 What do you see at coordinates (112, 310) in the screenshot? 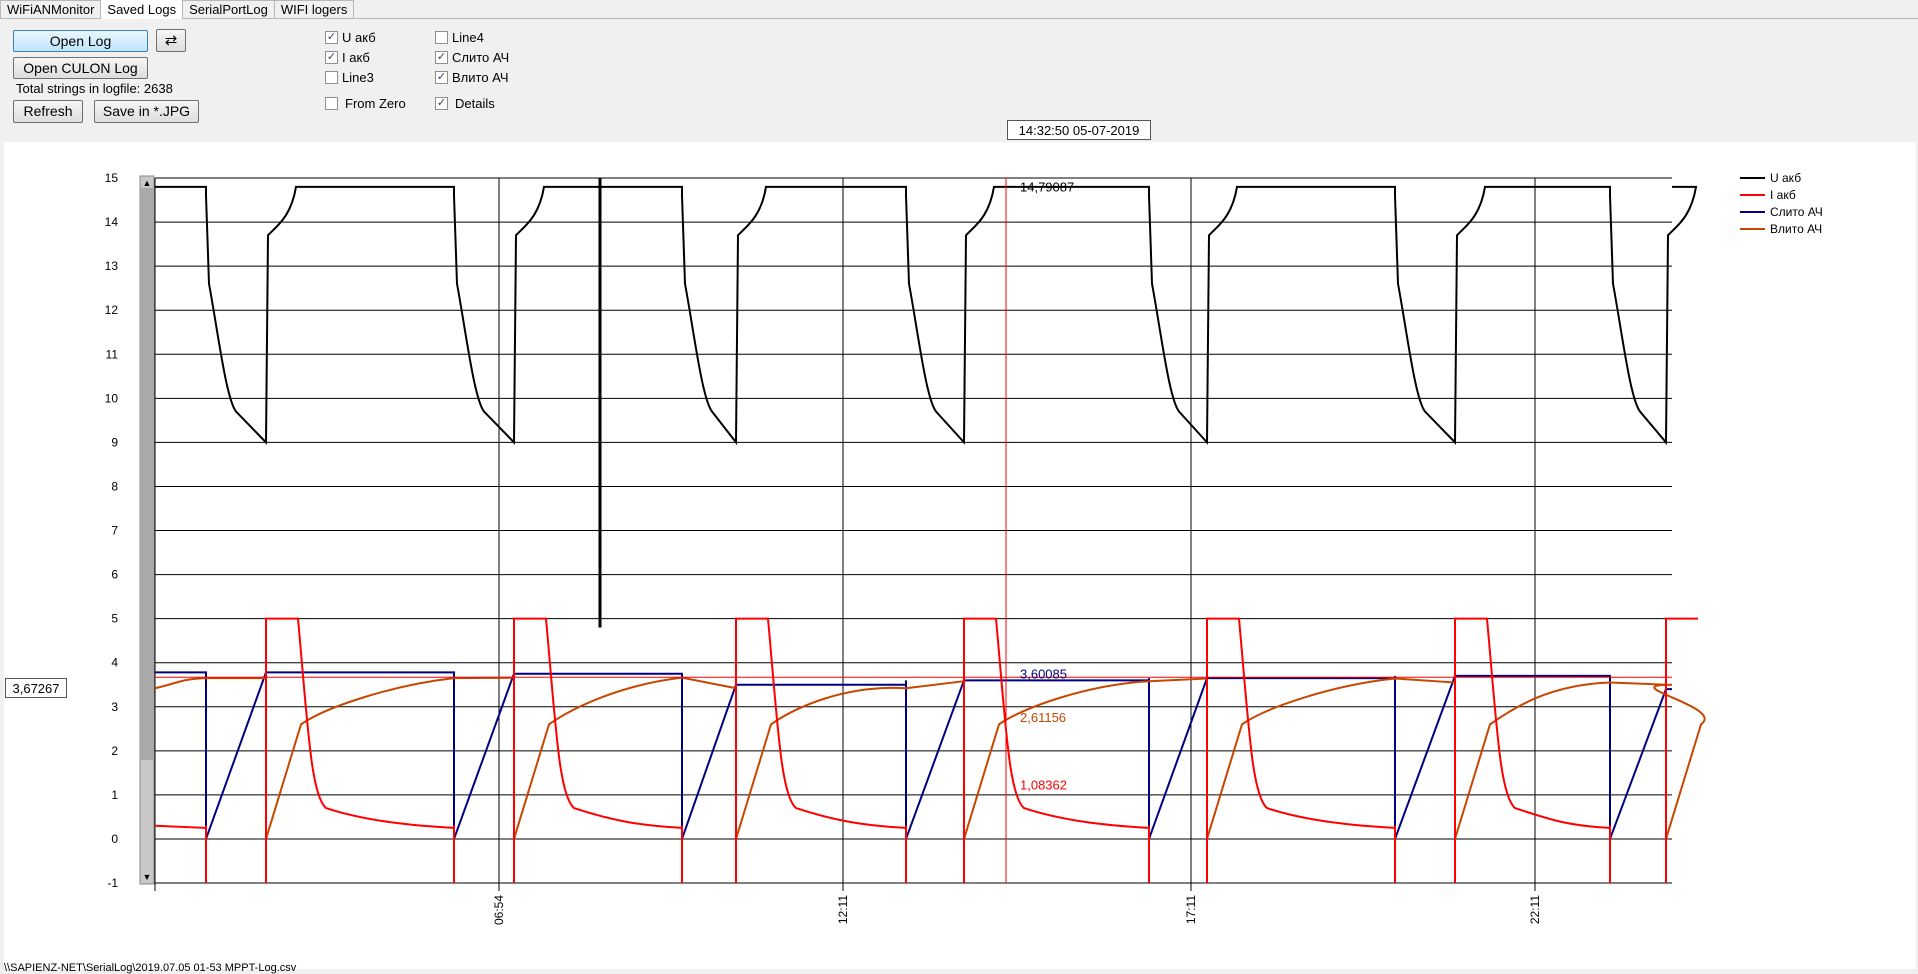
I see `y-tick-label: 12` at bounding box center [112, 310].